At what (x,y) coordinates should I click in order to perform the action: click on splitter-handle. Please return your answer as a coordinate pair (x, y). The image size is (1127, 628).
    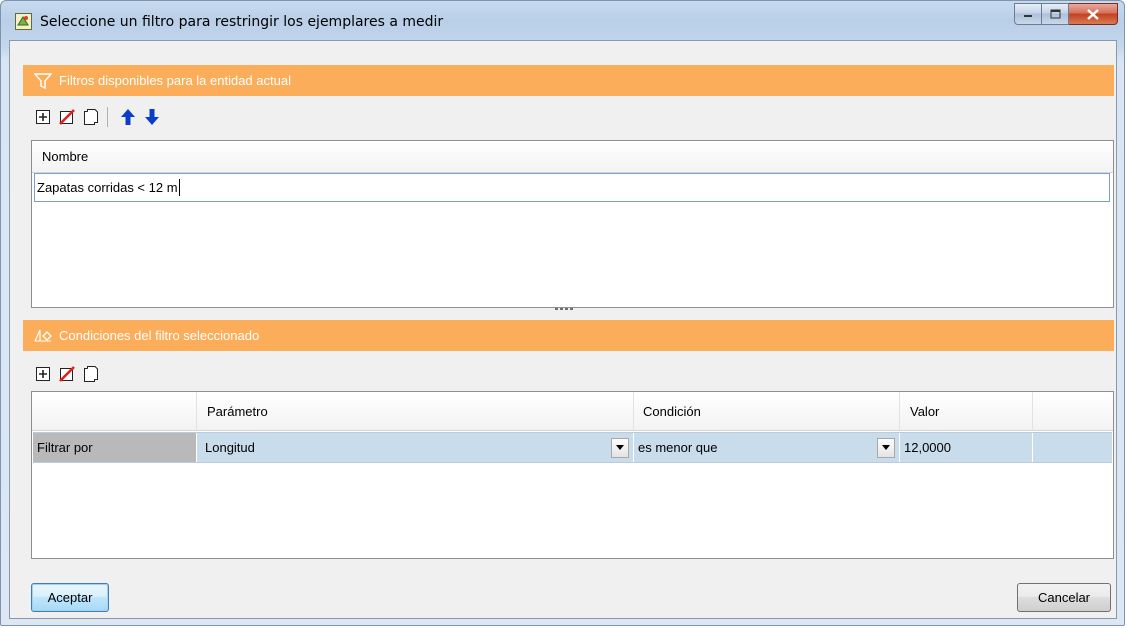
    Looking at the image, I should click on (564, 309).